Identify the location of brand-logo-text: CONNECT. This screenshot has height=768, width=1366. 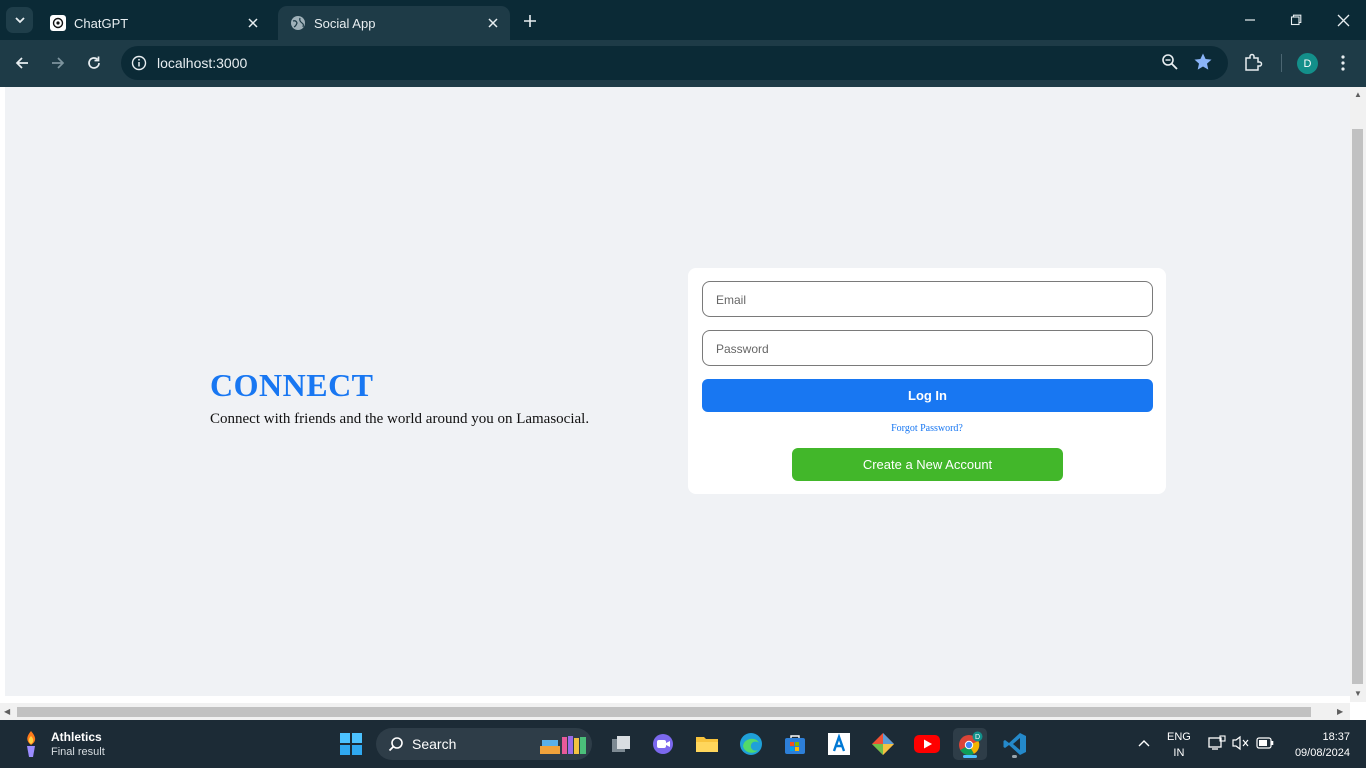
(292, 385).